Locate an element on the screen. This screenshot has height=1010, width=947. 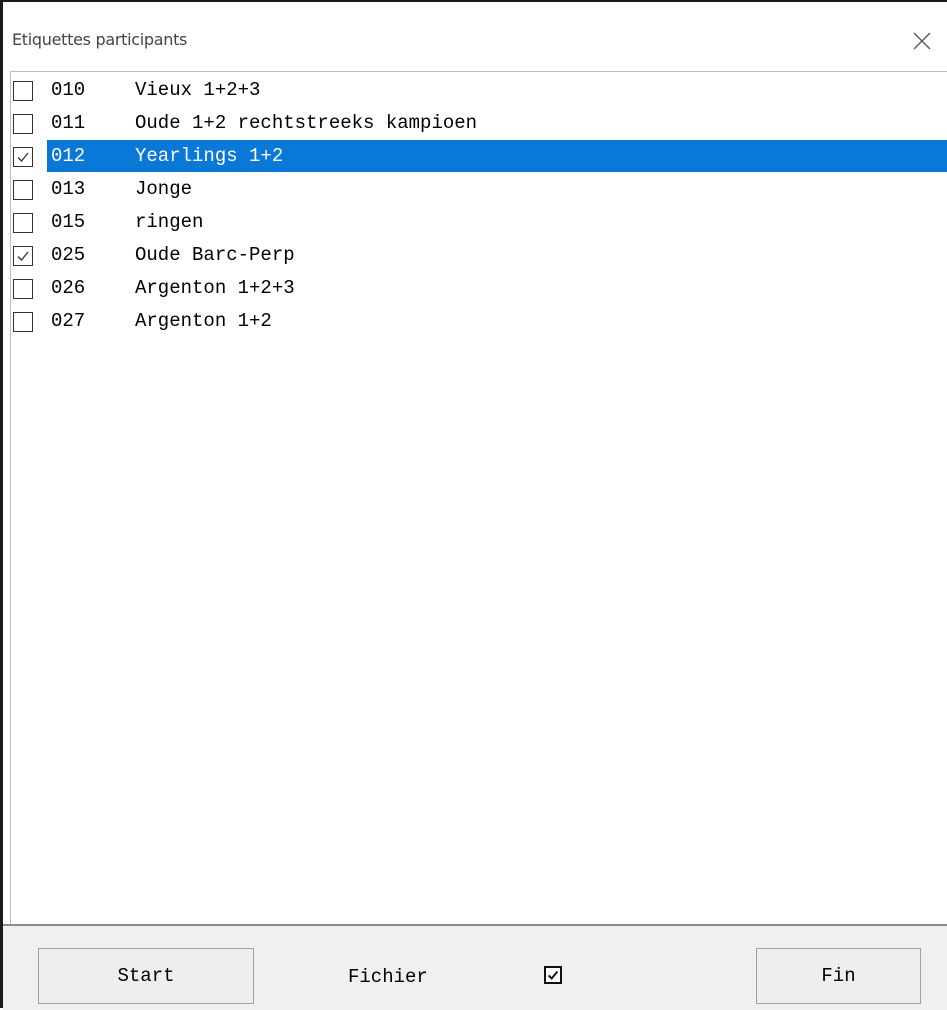
list-item: 012 Yearlings 1+2 is located at coordinates (479, 156).